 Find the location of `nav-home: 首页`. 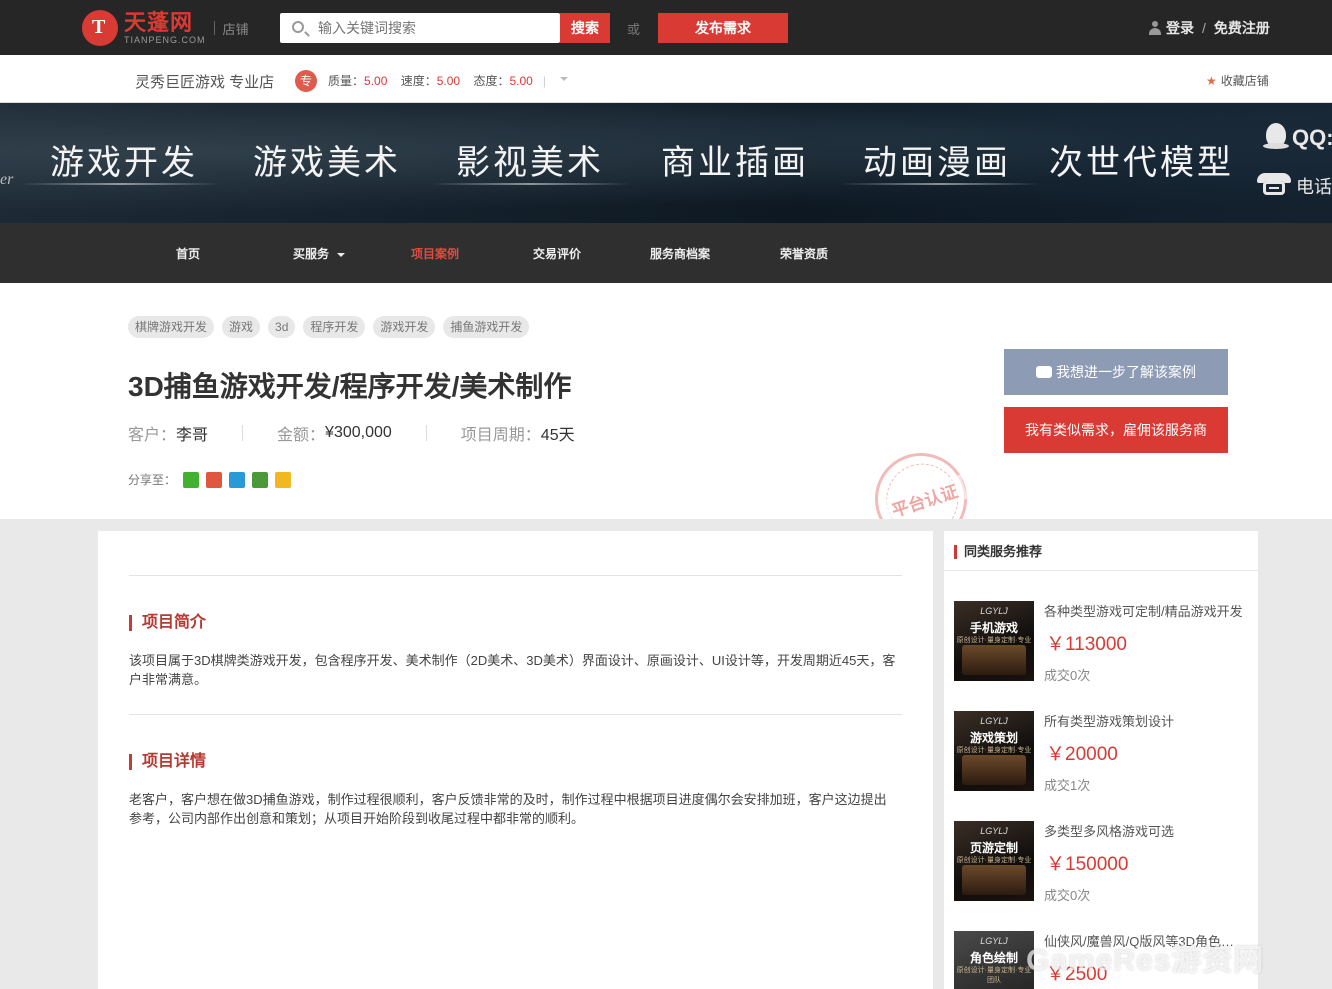

nav-home: 首页 is located at coordinates (188, 253).